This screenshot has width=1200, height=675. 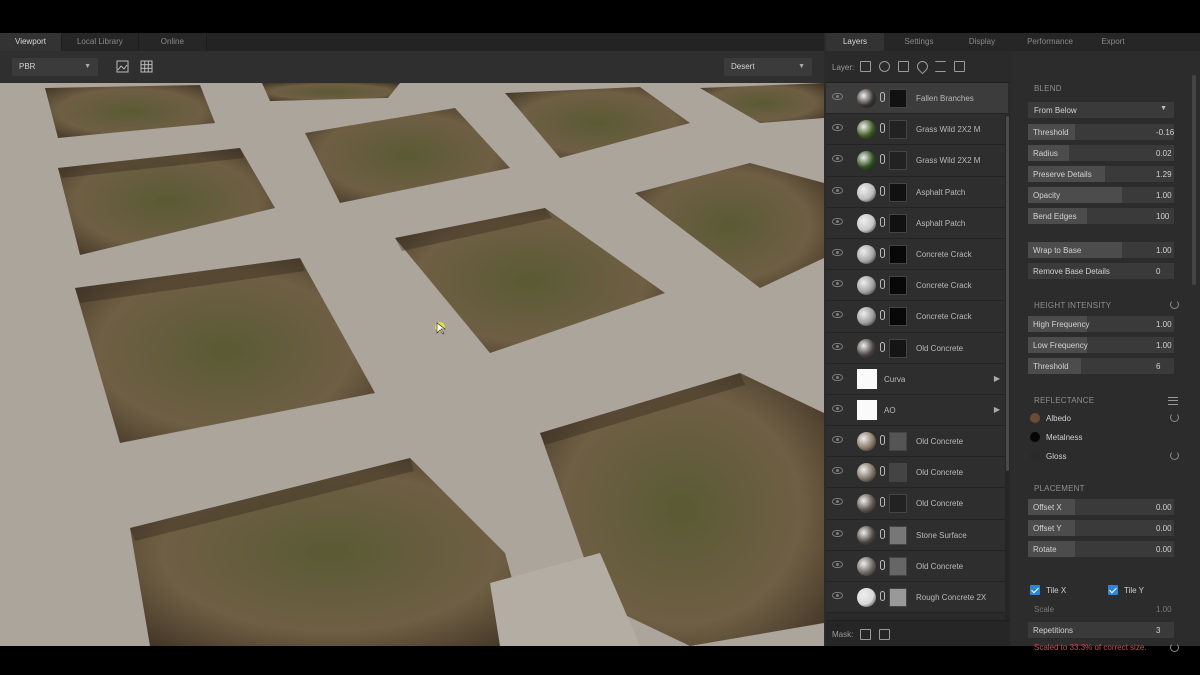 What do you see at coordinates (1164, 549) in the screenshot?
I see `rotate-value: 0.00` at bounding box center [1164, 549].